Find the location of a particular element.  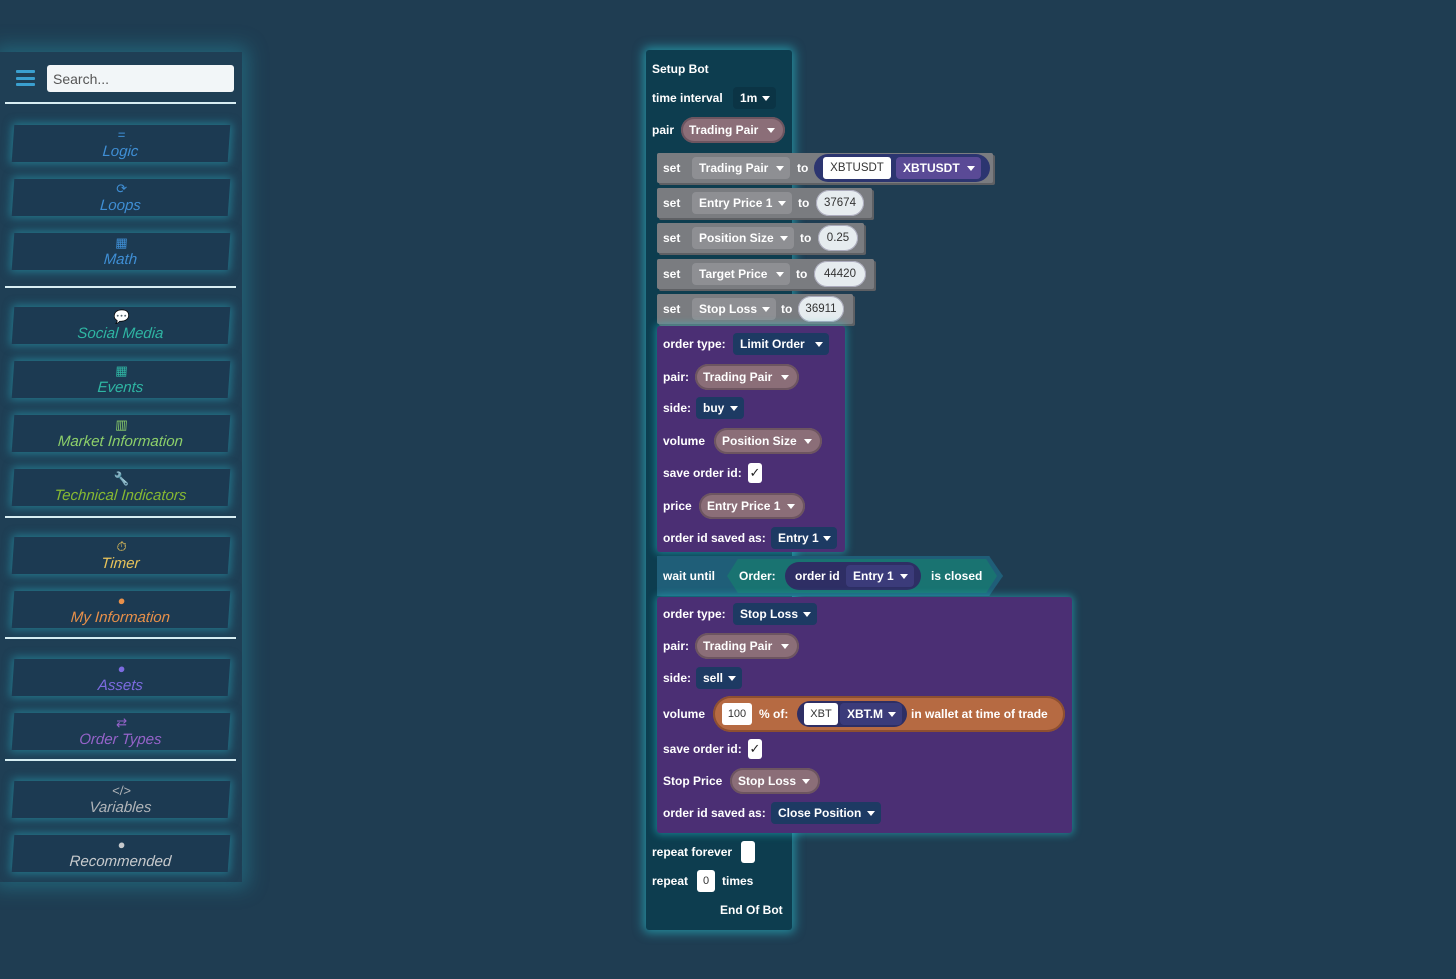

category-market-information: ▥ Market Information is located at coordinates (121, 433).